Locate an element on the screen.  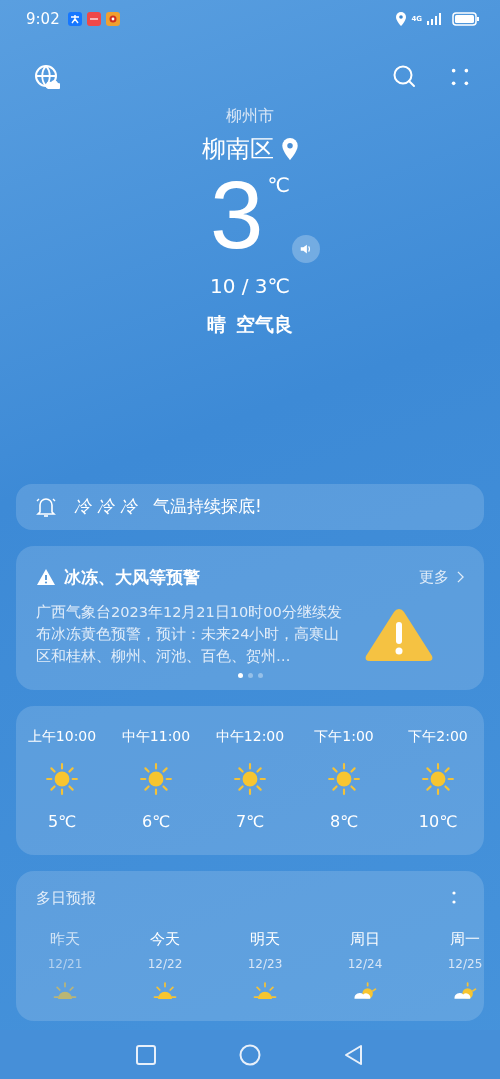
location-icon is located at coordinates (401, 19).